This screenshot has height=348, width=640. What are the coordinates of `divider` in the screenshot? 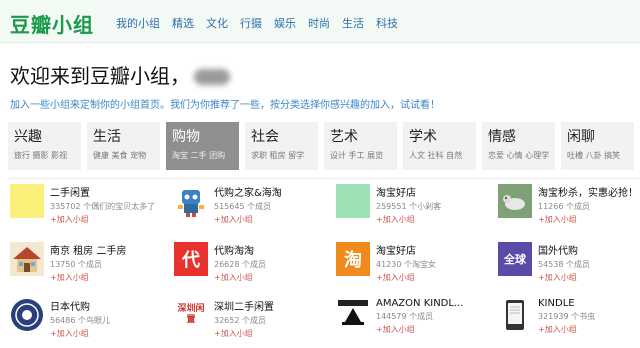 It's located at (324, 178).